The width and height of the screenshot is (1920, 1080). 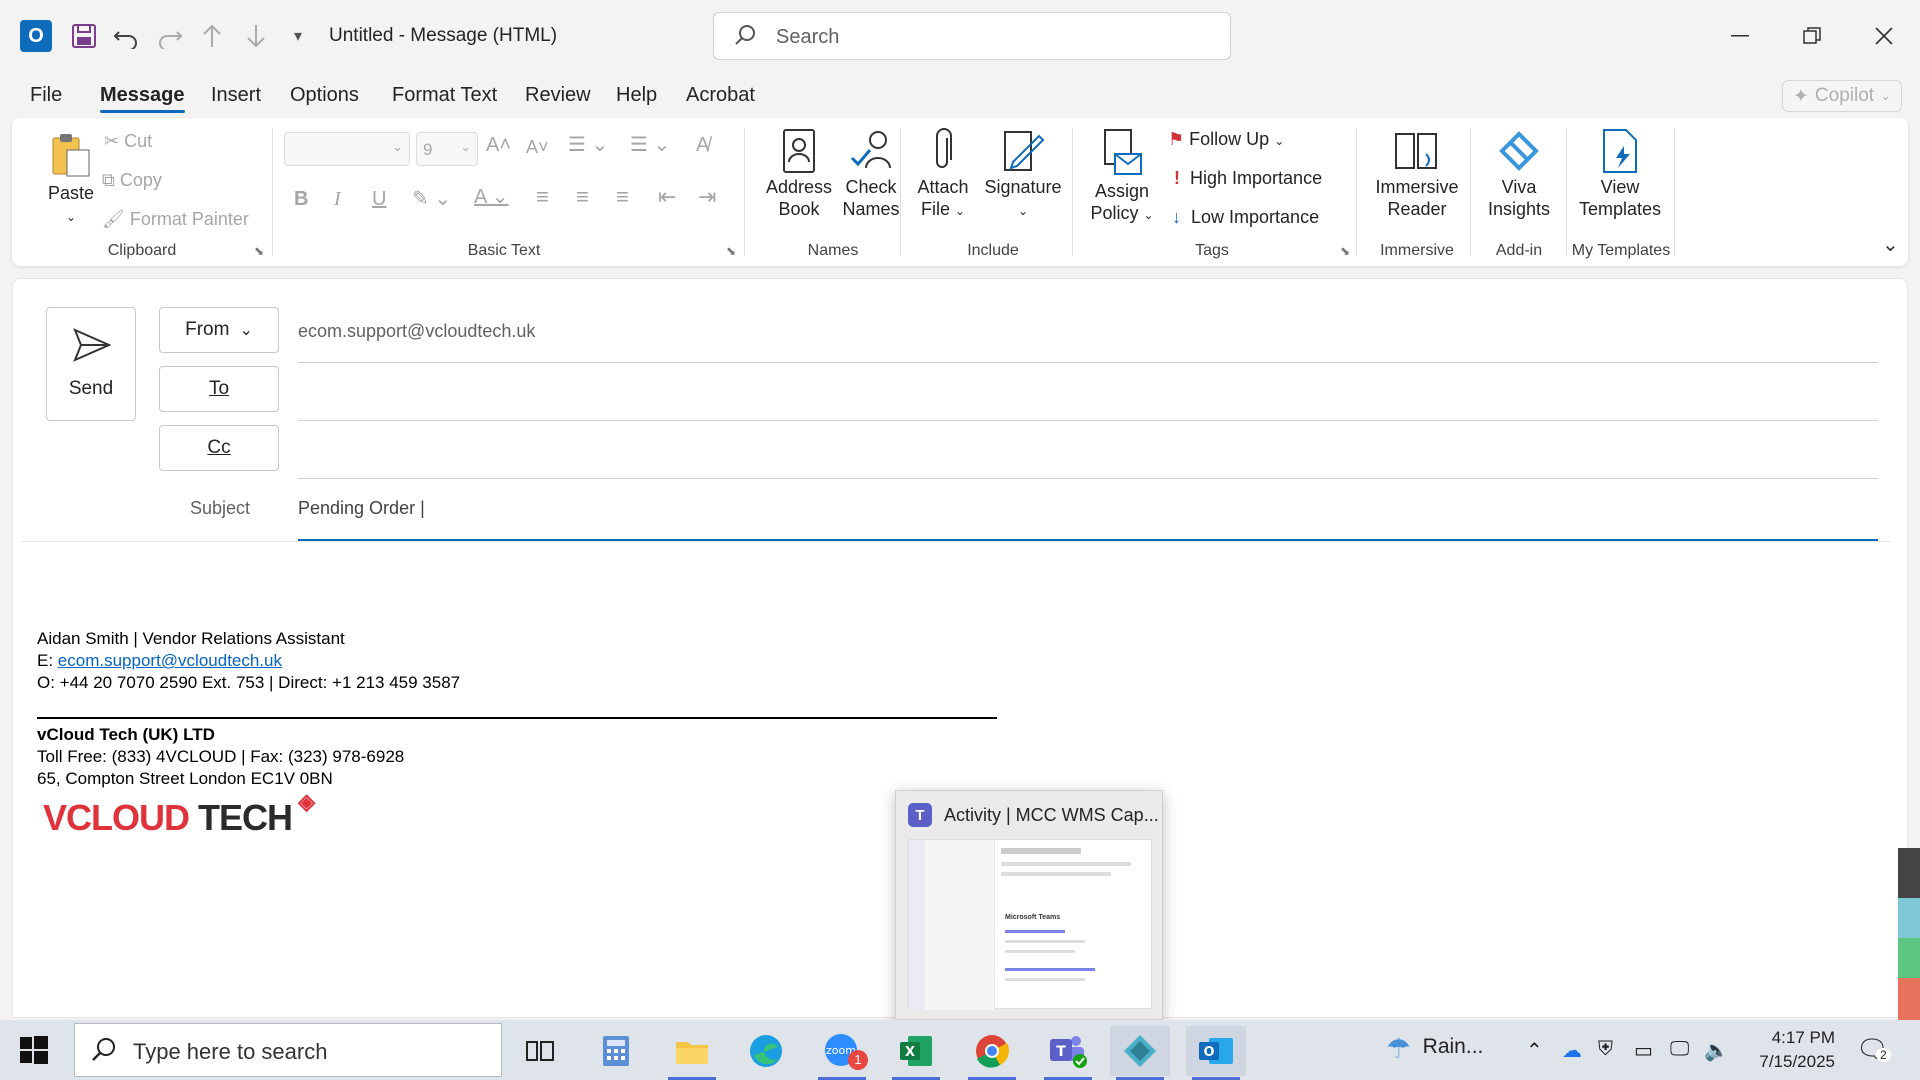 I want to click on tab-message: Message, so click(x=142, y=98).